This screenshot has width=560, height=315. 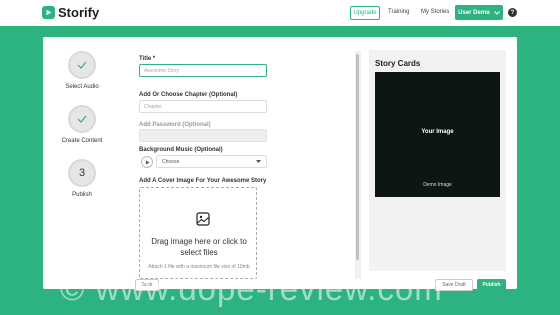 What do you see at coordinates (199, 247) in the screenshot?
I see `dropzone-text: Drag image here or click to select files` at bounding box center [199, 247].